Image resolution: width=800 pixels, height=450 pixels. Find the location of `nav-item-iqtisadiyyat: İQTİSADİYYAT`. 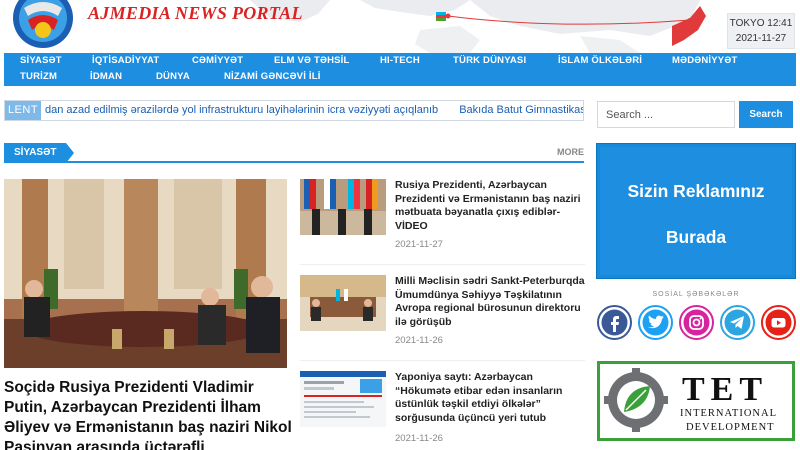

nav-item-iqtisadiyyat: İQTİSADİYYAT is located at coordinates (125, 60).